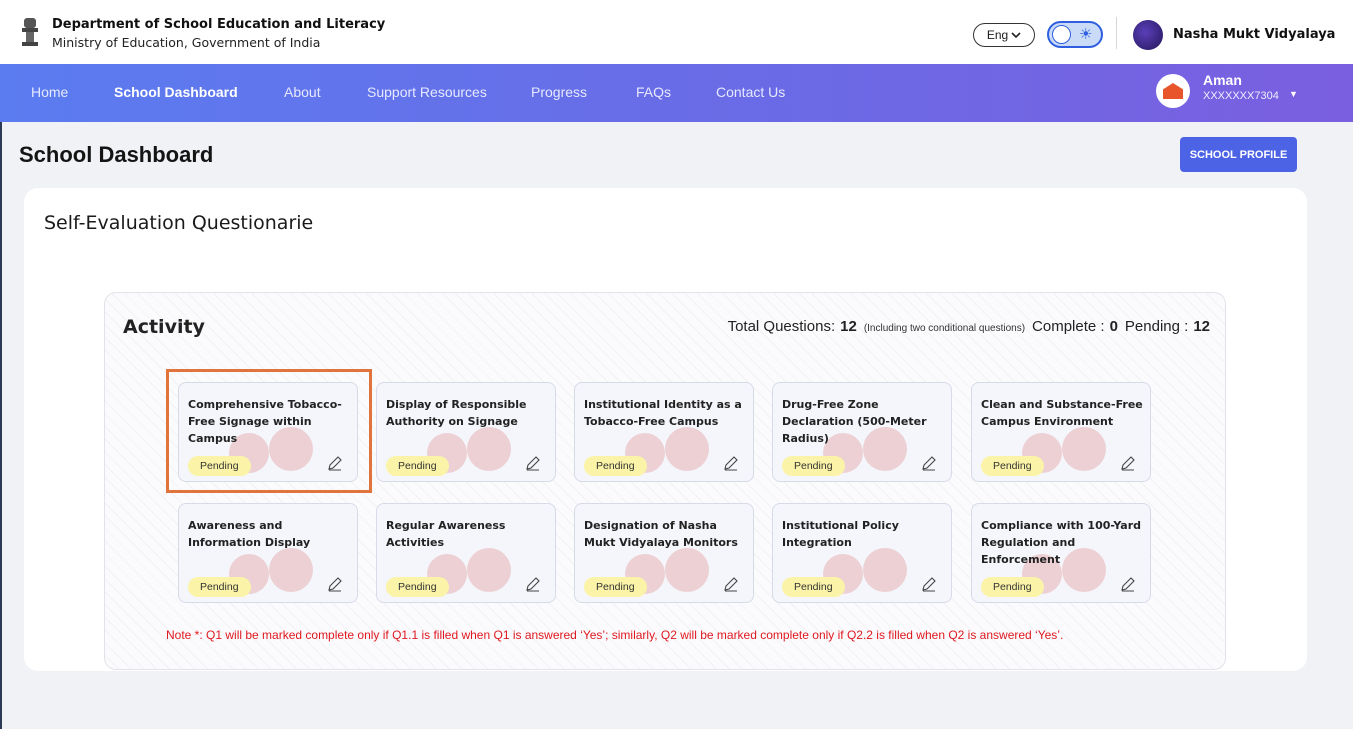 The image size is (1353, 729). I want to click on school-profile-button: SCHOOL PROFILE, so click(1238, 154).